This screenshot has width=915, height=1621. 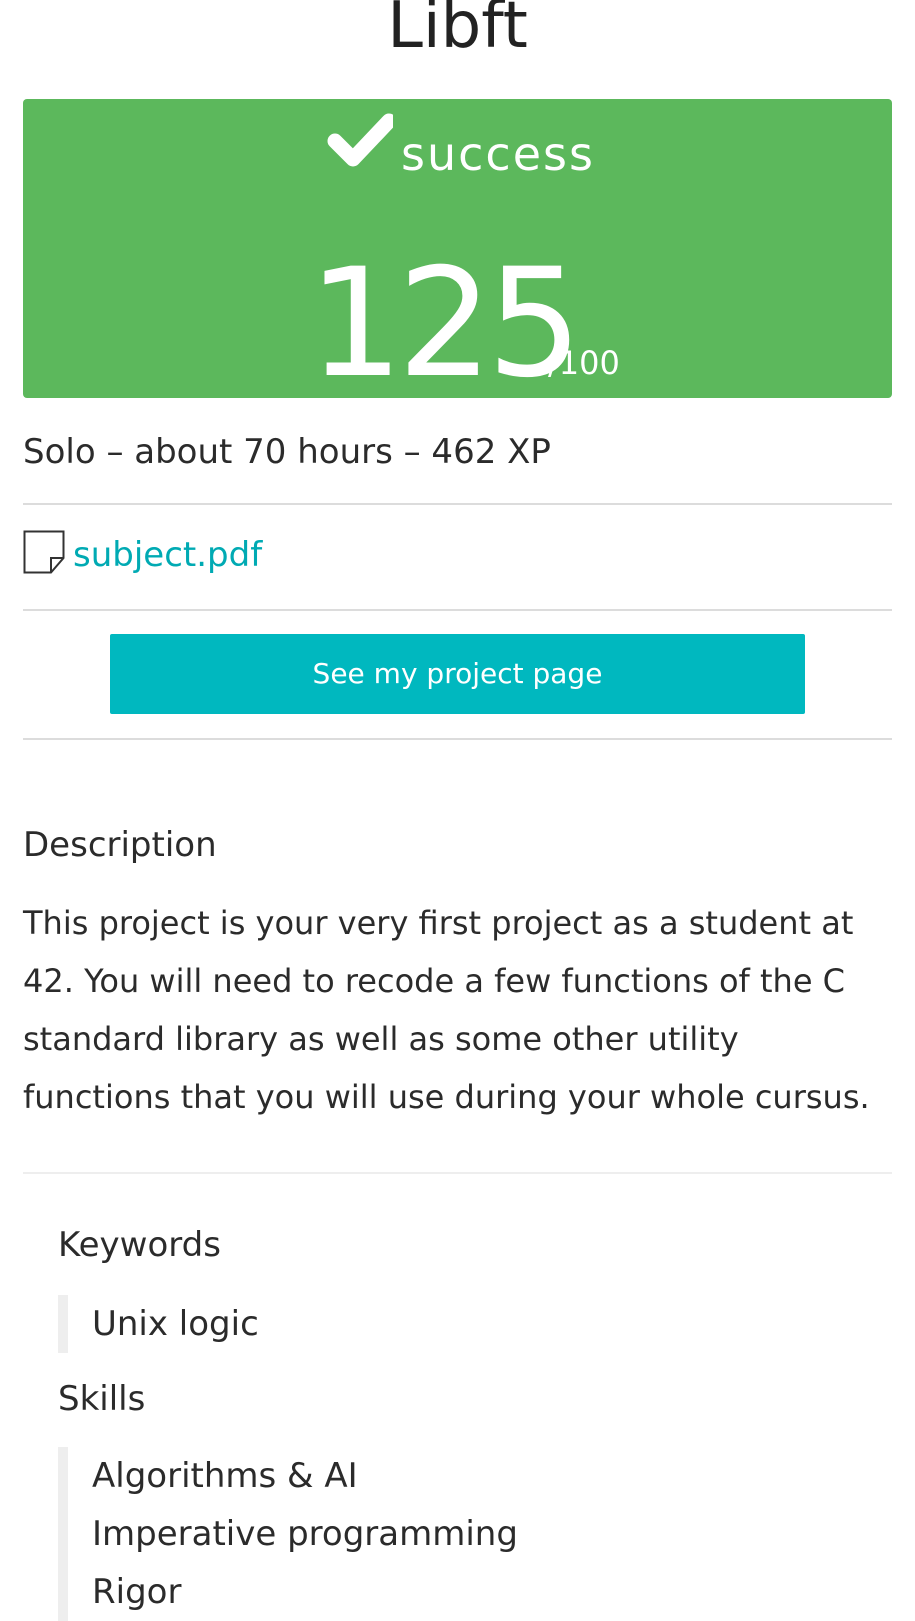 I want to click on document-icon, so click(x=44, y=552).